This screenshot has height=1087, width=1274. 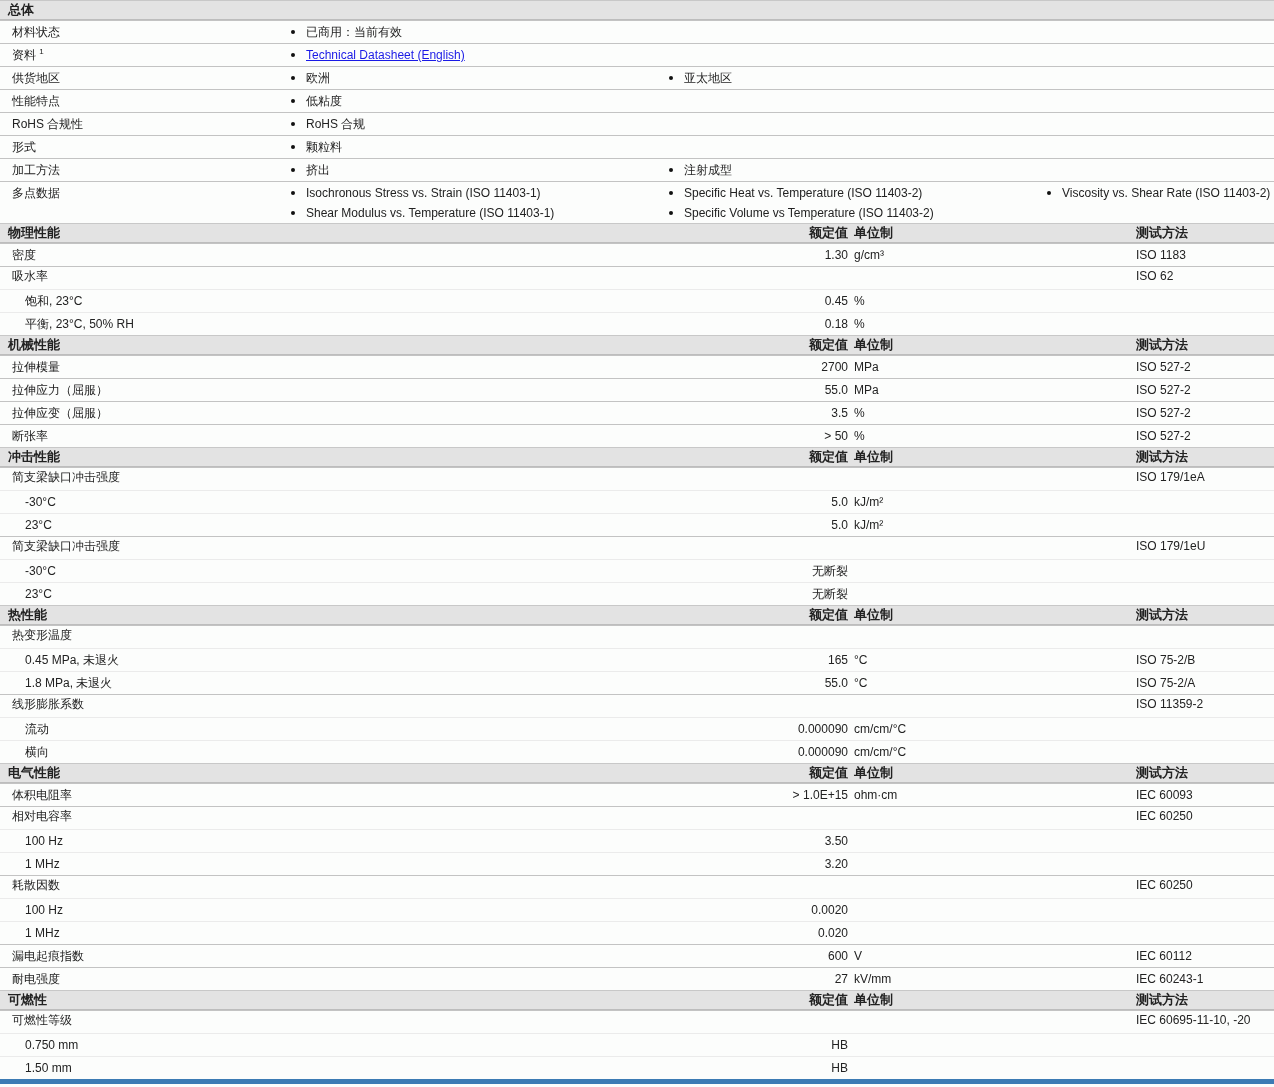 I want to click on property-label: 资料 $^{1}$, so click(x=27, y=55).